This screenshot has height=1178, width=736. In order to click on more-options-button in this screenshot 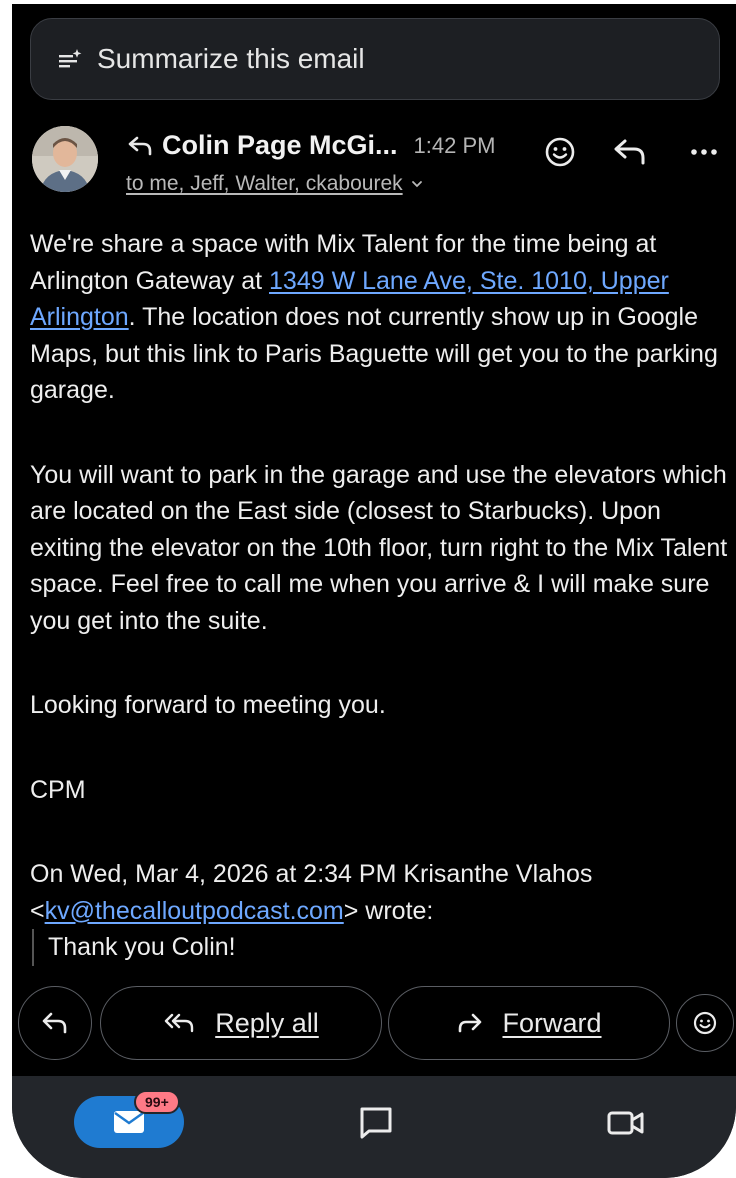, I will do `click(704, 152)`.